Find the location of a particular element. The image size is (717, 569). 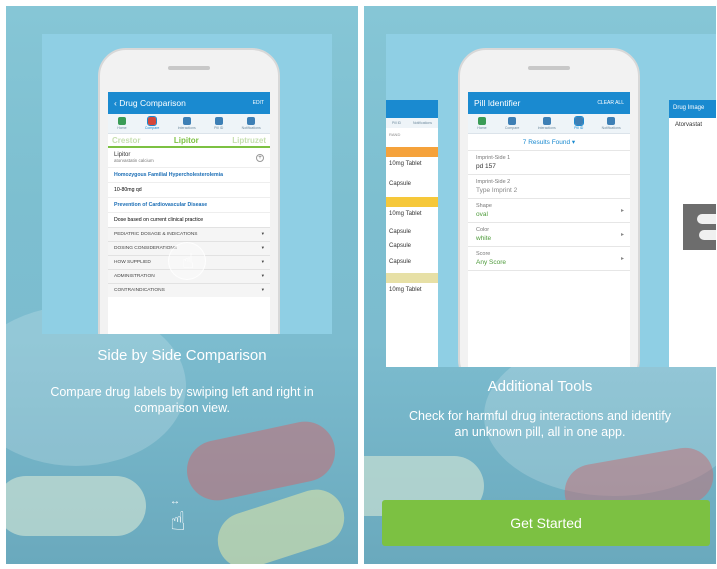

dose-section: 10-80mg qd is located at coordinates (189, 189).